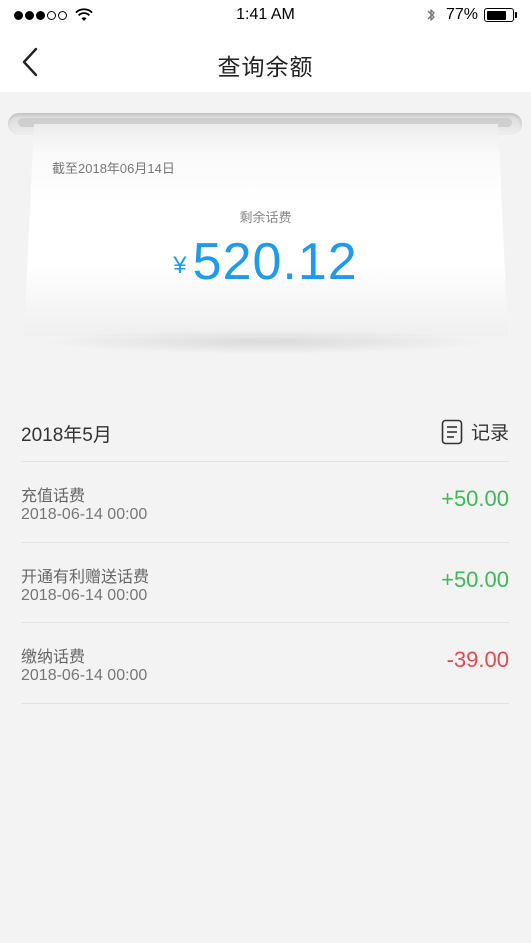  I want to click on battery-level, so click(496, 15).